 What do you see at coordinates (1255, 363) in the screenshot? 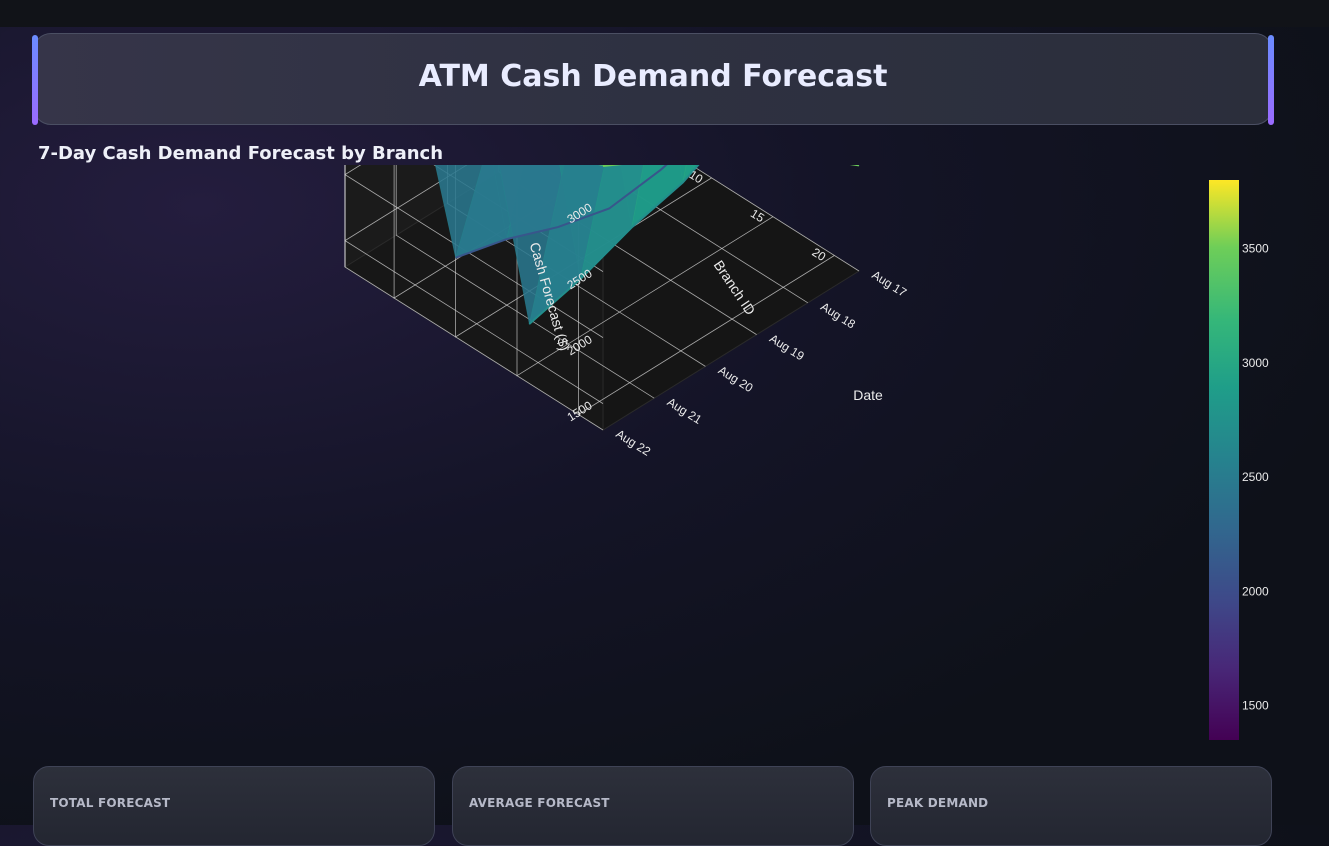
I see `colorbar-tick-label: 3000` at bounding box center [1255, 363].